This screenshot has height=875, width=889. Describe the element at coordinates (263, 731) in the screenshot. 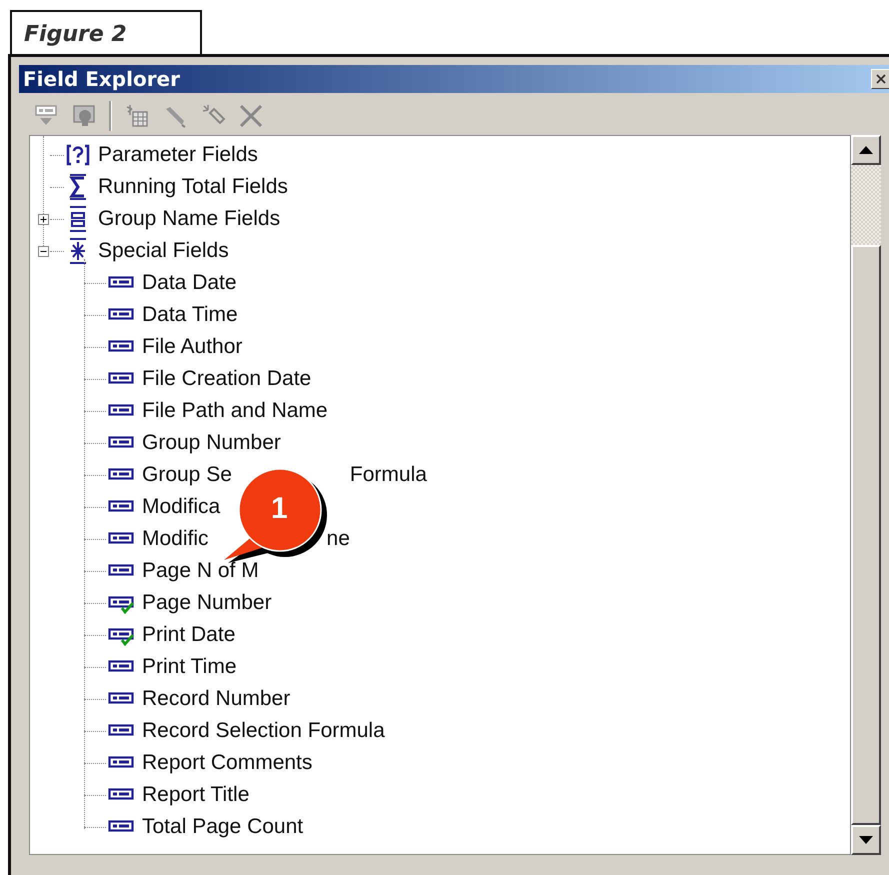

I see `tree-item: Record Selection Formula` at that location.